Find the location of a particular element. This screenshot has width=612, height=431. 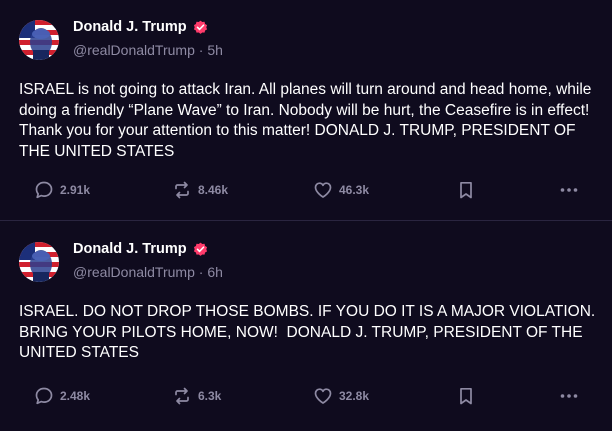

post-time: 5h is located at coordinates (215, 50).